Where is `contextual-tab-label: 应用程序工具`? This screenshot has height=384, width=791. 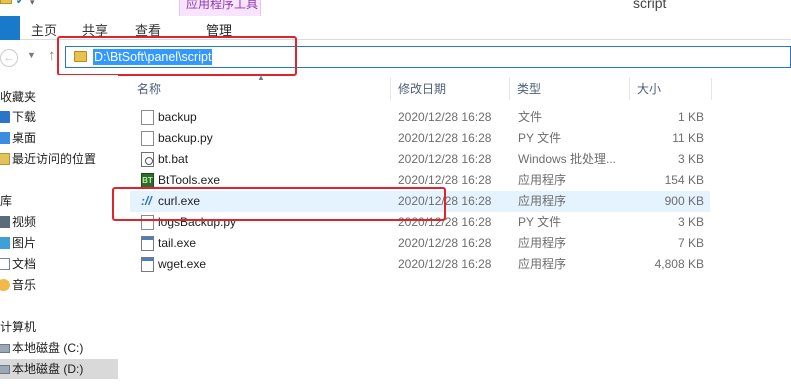 contextual-tab-label: 应用程序工具 is located at coordinates (222, 5).